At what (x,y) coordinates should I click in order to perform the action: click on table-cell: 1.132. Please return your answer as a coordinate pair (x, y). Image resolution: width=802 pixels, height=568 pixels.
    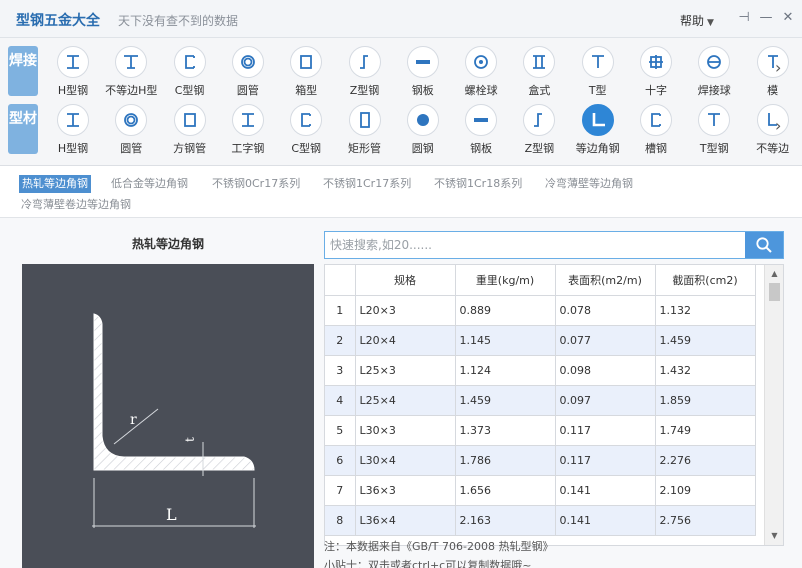
    Looking at the image, I should click on (705, 310).